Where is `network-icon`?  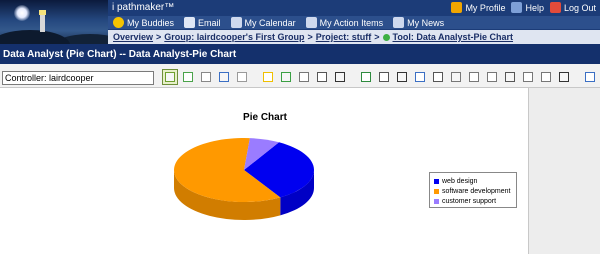 network-icon is located at coordinates (474, 77).